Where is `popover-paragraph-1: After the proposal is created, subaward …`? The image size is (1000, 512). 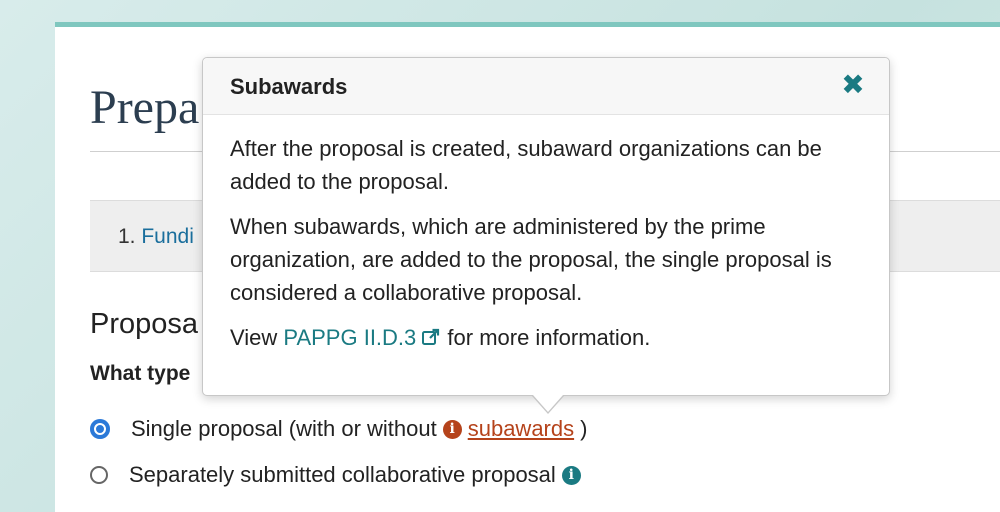
popover-paragraph-1: After the proposal is created, subaward … is located at coordinates (526, 165).